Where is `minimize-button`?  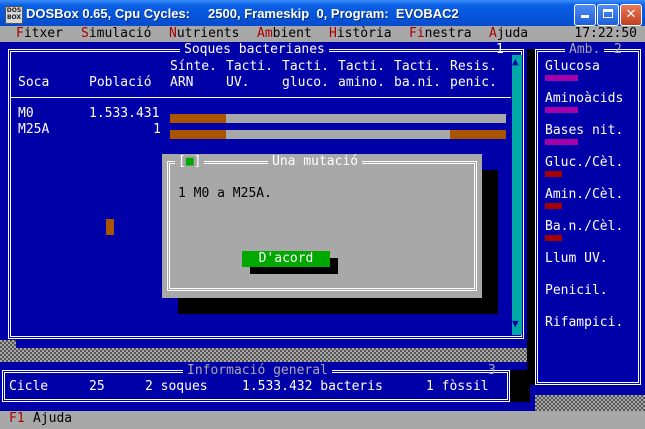 minimize-button is located at coordinates (585, 15).